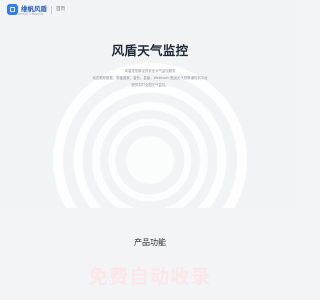  Describe the element at coordinates (150, 85) in the screenshot. I see `hero-description-line: 提供实时全国天气监控。` at that location.